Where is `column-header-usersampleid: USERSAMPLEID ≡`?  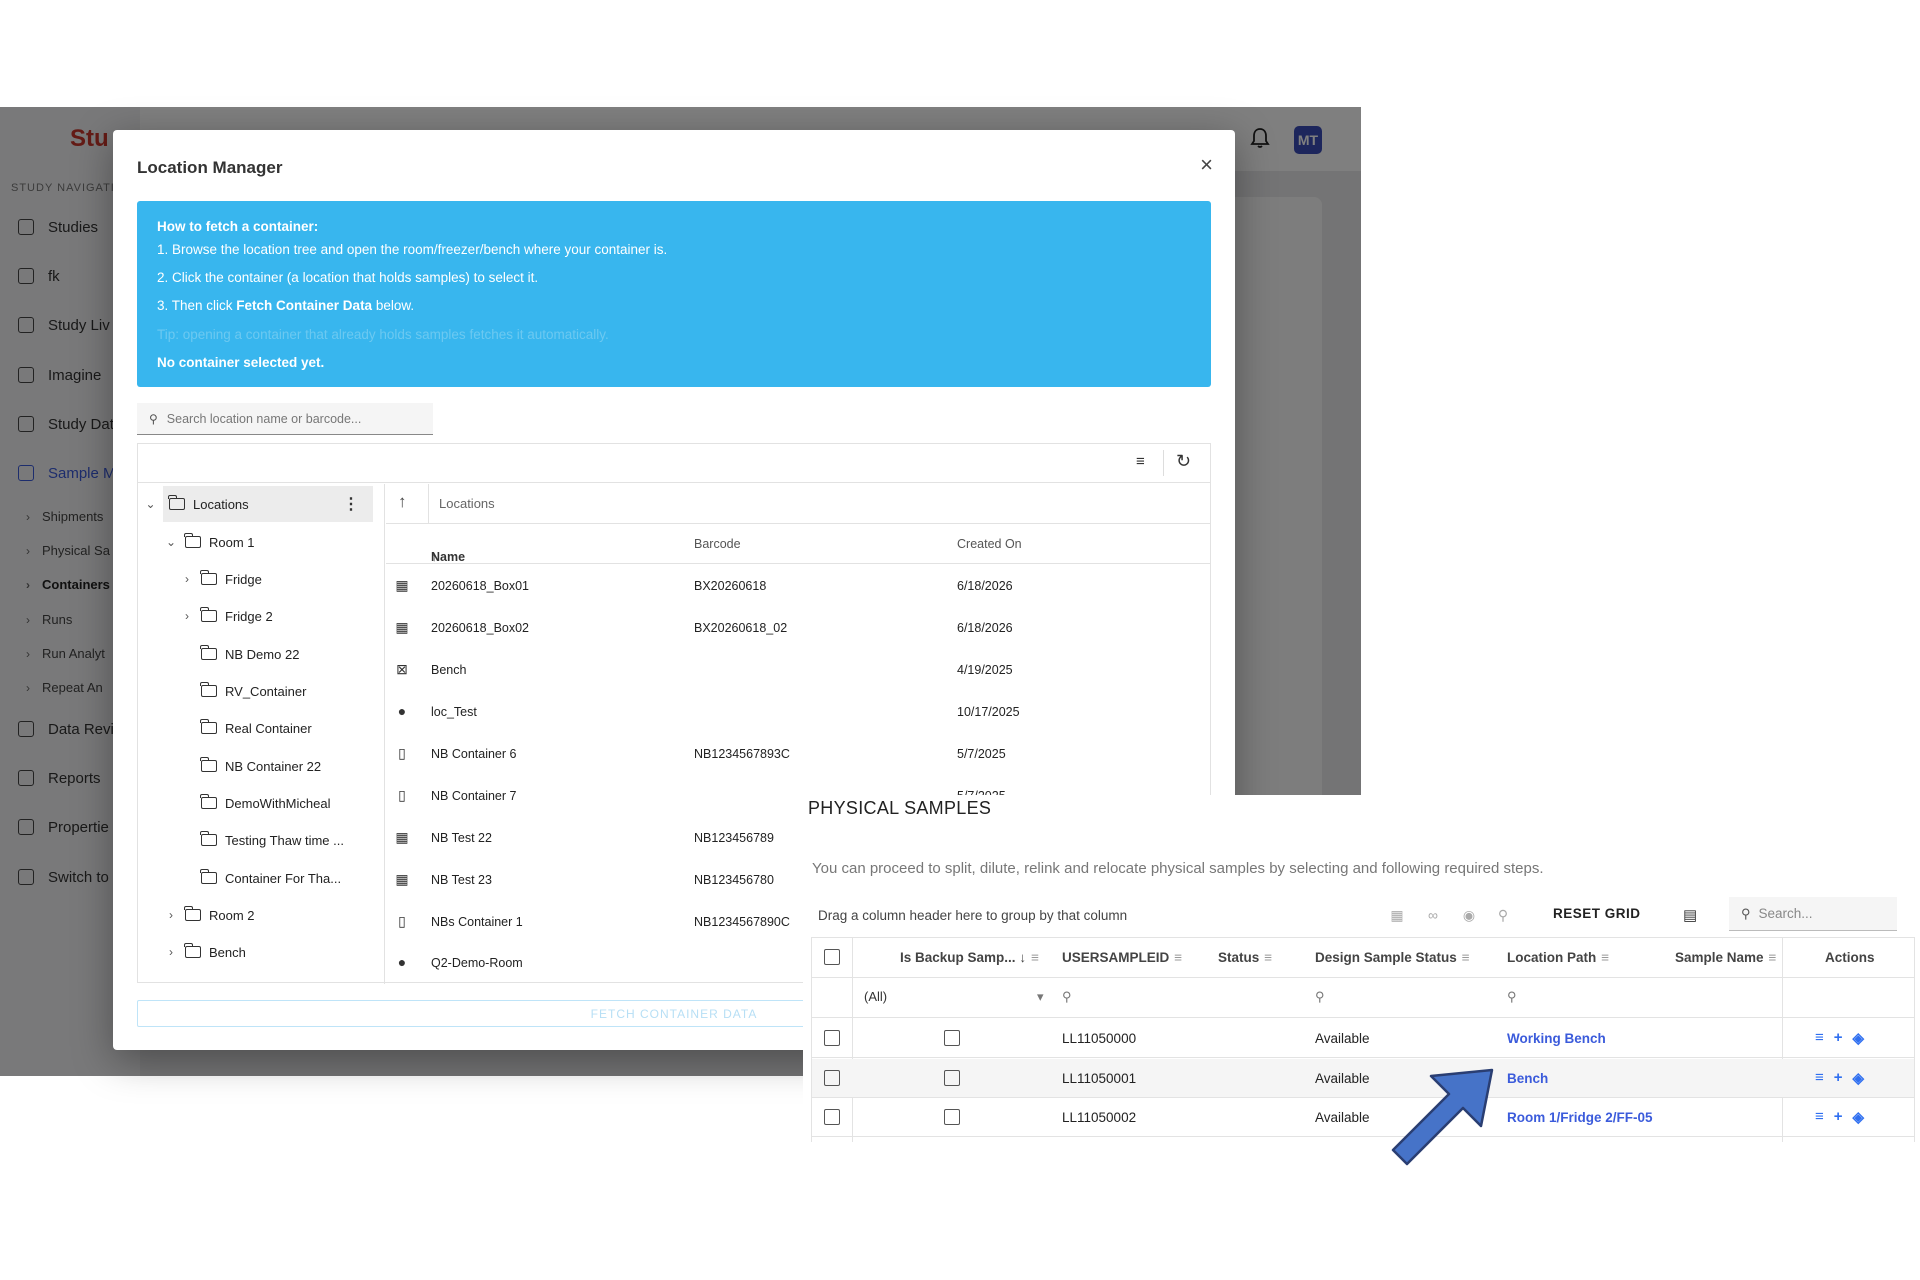
column-header-usersampleid: USERSAMPLEID ≡ is located at coordinates (1122, 957).